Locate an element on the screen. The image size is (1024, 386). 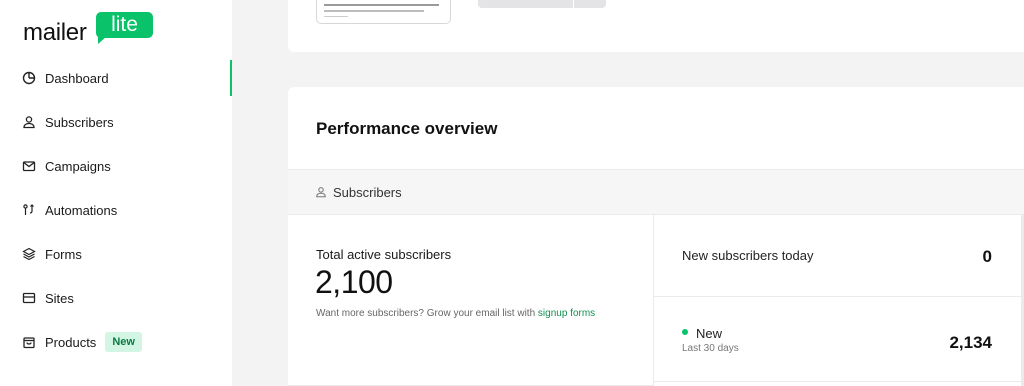
sidebar-item-forms: Forms is located at coordinates (116, 254).